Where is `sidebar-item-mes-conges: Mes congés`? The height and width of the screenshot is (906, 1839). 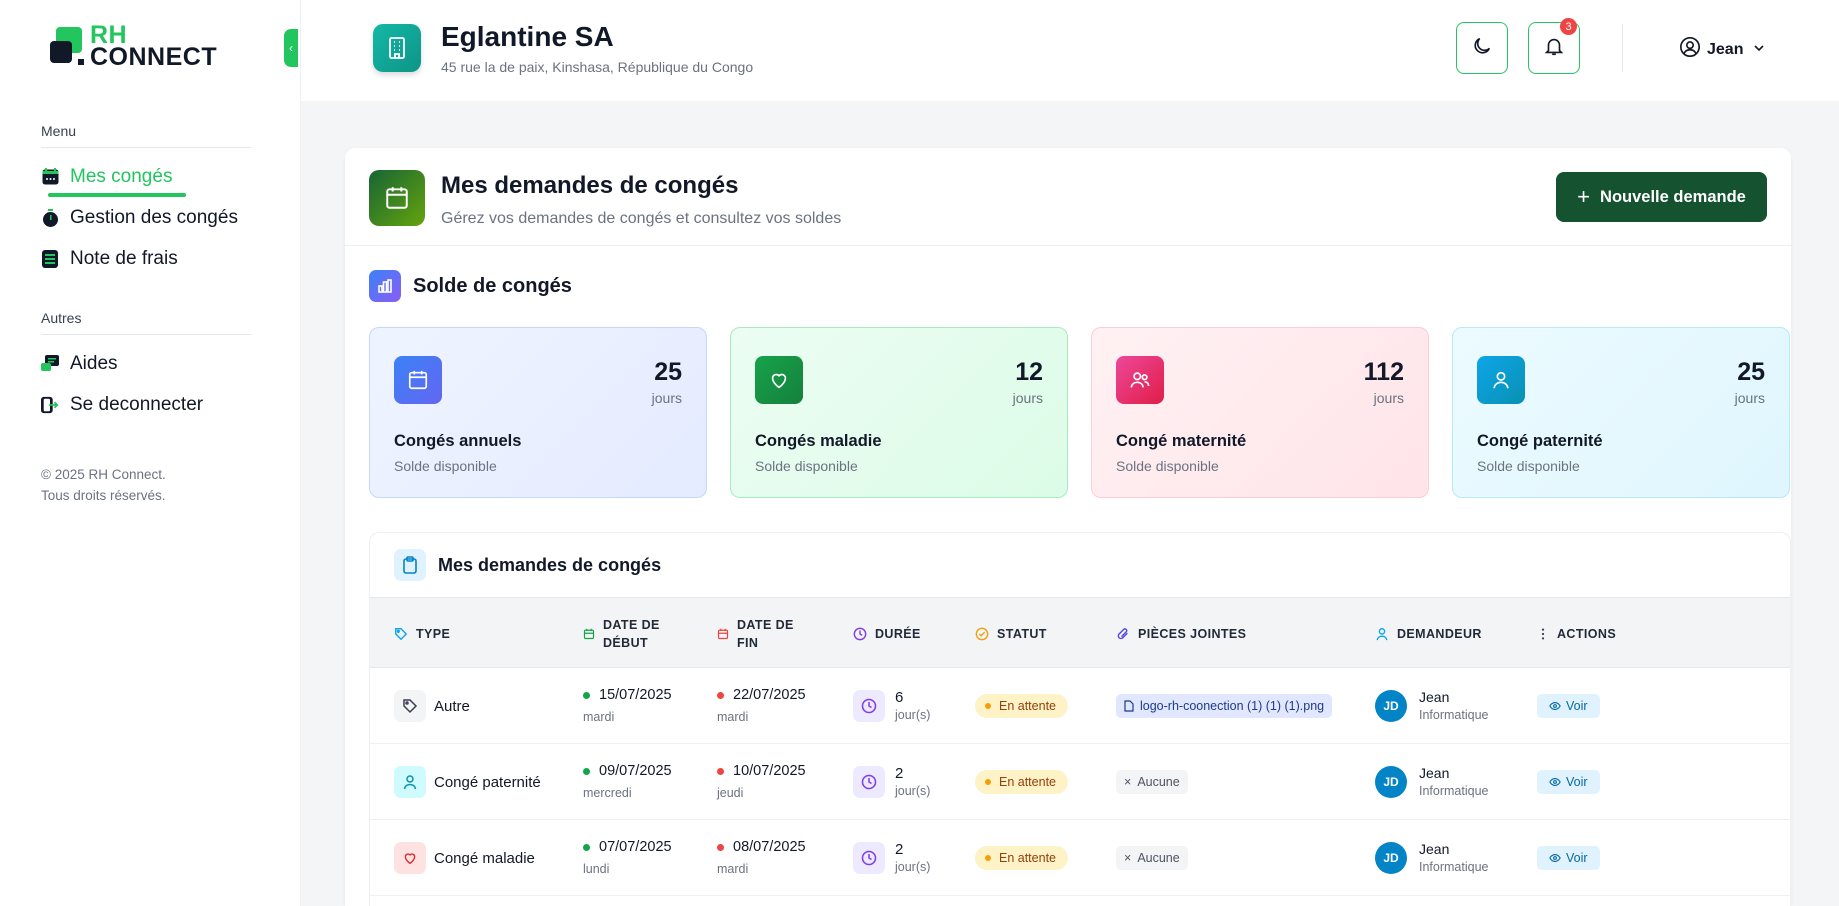
sidebar-item-mes-conges: Mes congés is located at coordinates (146, 176).